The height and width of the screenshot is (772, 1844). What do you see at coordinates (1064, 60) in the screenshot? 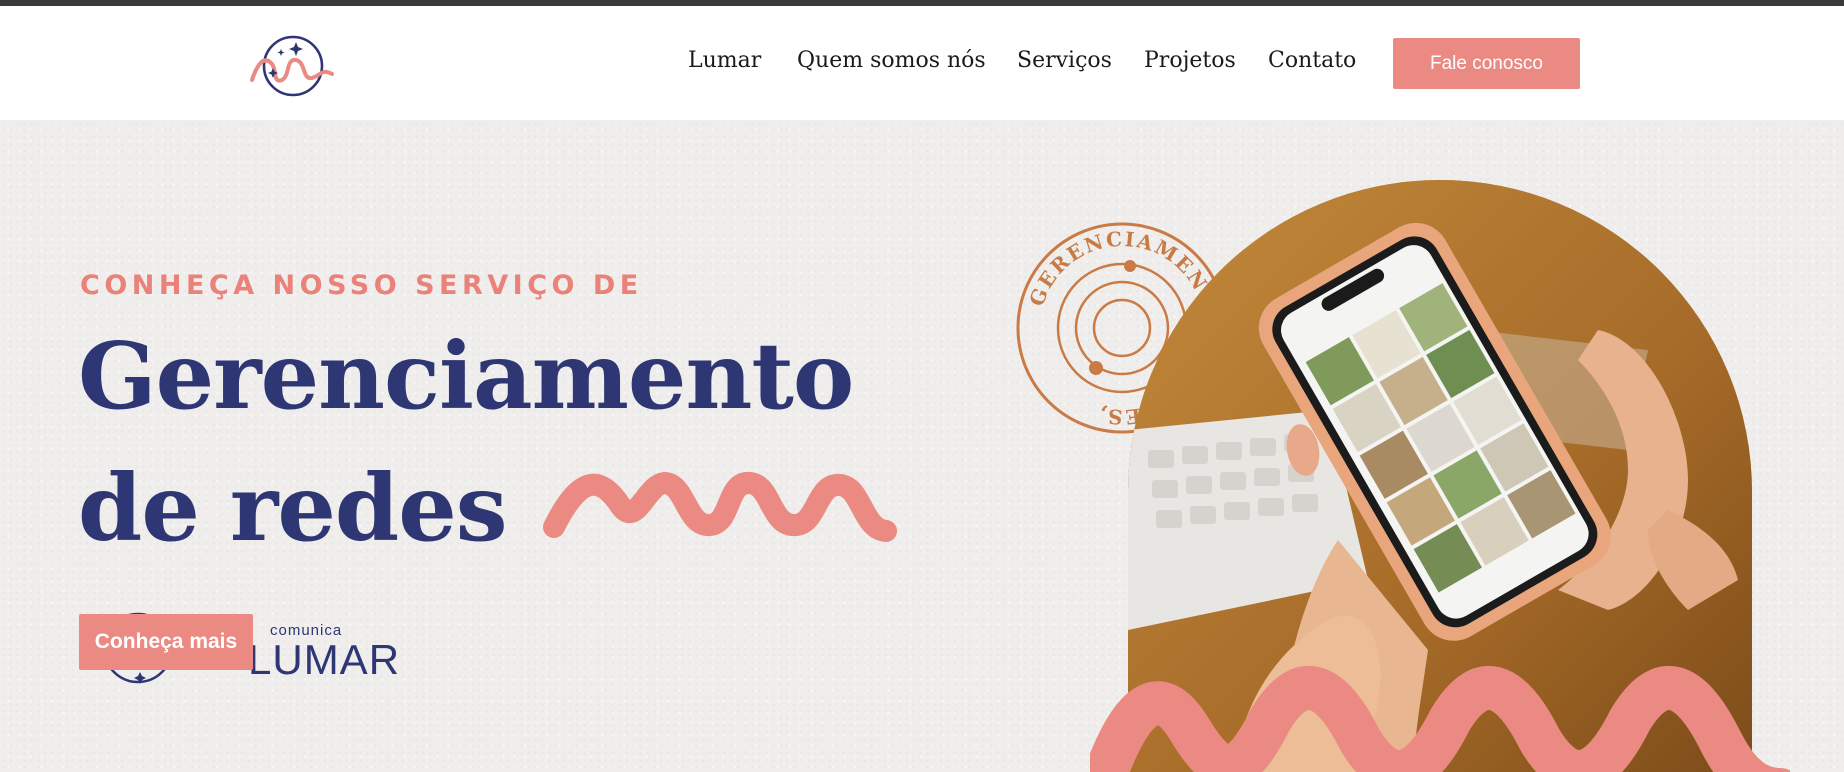
I see `nav-servicos: Serviços` at bounding box center [1064, 60].